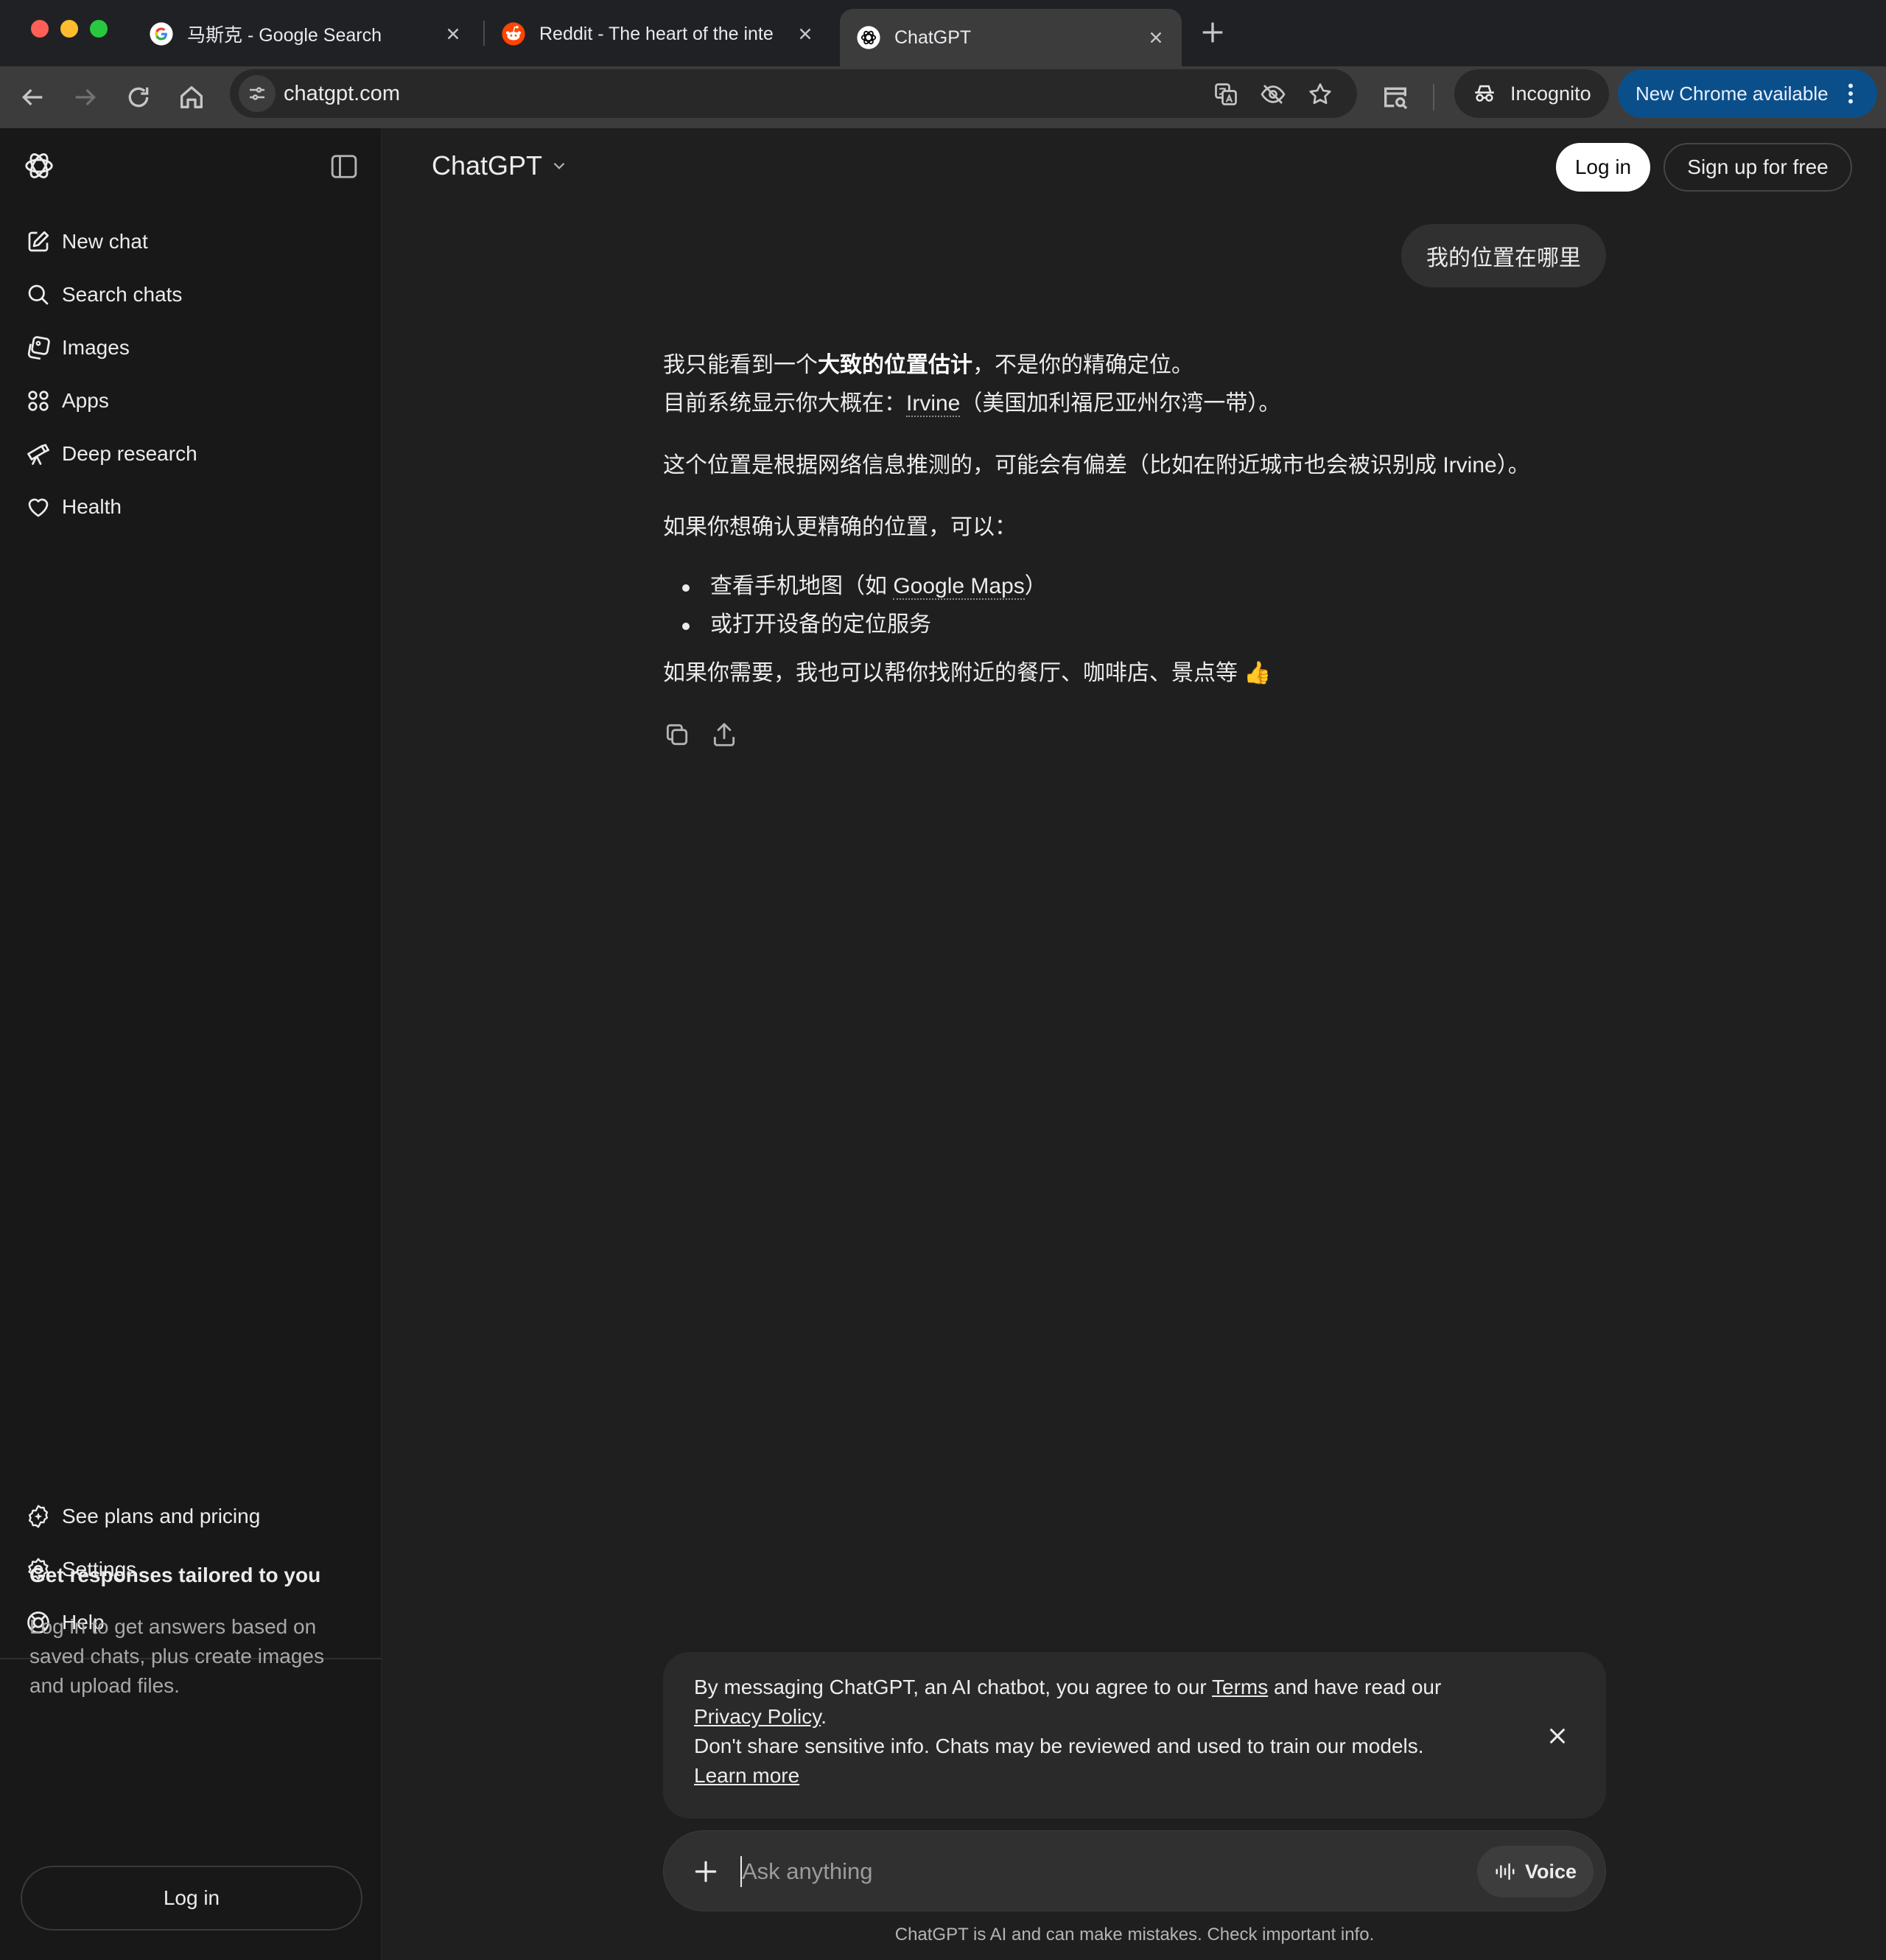 Image resolution: width=1886 pixels, height=1960 pixels. What do you see at coordinates (38, 507) in the screenshot?
I see `heart-icon` at bounding box center [38, 507].